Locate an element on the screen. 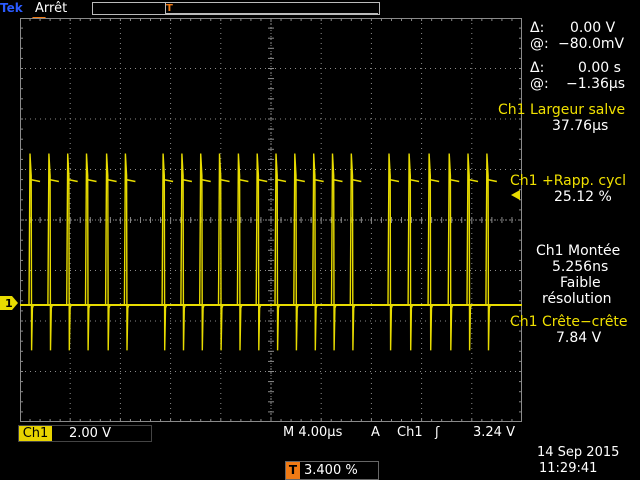 The width and height of the screenshot is (640, 480). rise-time-value: 5.256ns is located at coordinates (580, 267).